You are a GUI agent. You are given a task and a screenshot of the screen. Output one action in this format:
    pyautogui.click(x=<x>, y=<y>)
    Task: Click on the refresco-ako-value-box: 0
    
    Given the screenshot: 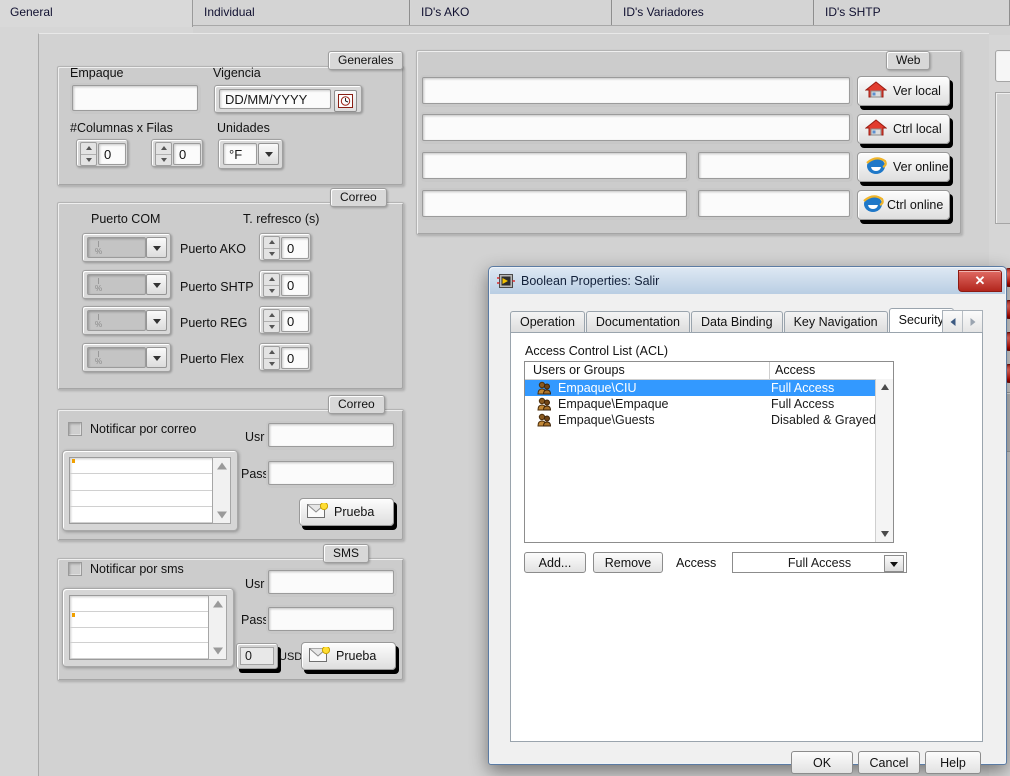 What is the action you would take?
    pyautogui.click(x=295, y=248)
    